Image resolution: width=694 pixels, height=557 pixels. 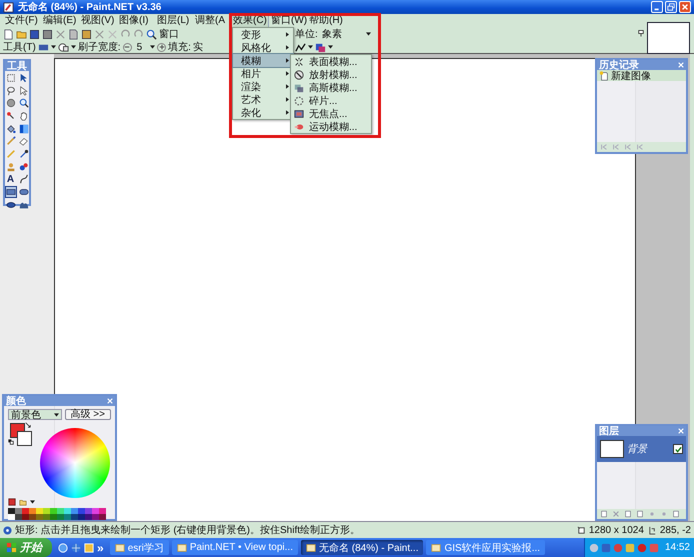 I want to click on visibility-checkbox, so click(x=678, y=449).